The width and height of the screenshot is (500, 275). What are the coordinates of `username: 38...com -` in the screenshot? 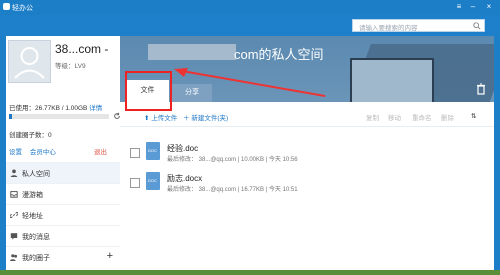 It's located at (82, 49).